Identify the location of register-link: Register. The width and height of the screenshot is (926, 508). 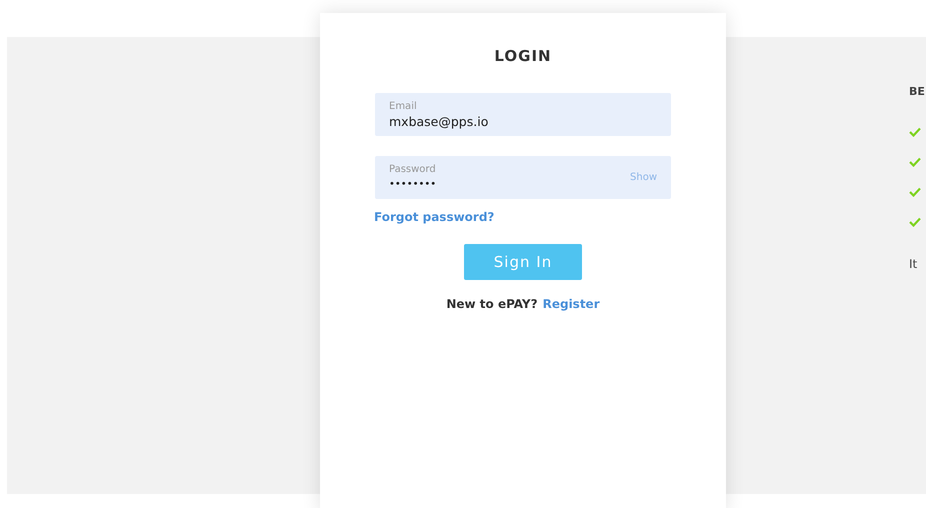
(571, 304).